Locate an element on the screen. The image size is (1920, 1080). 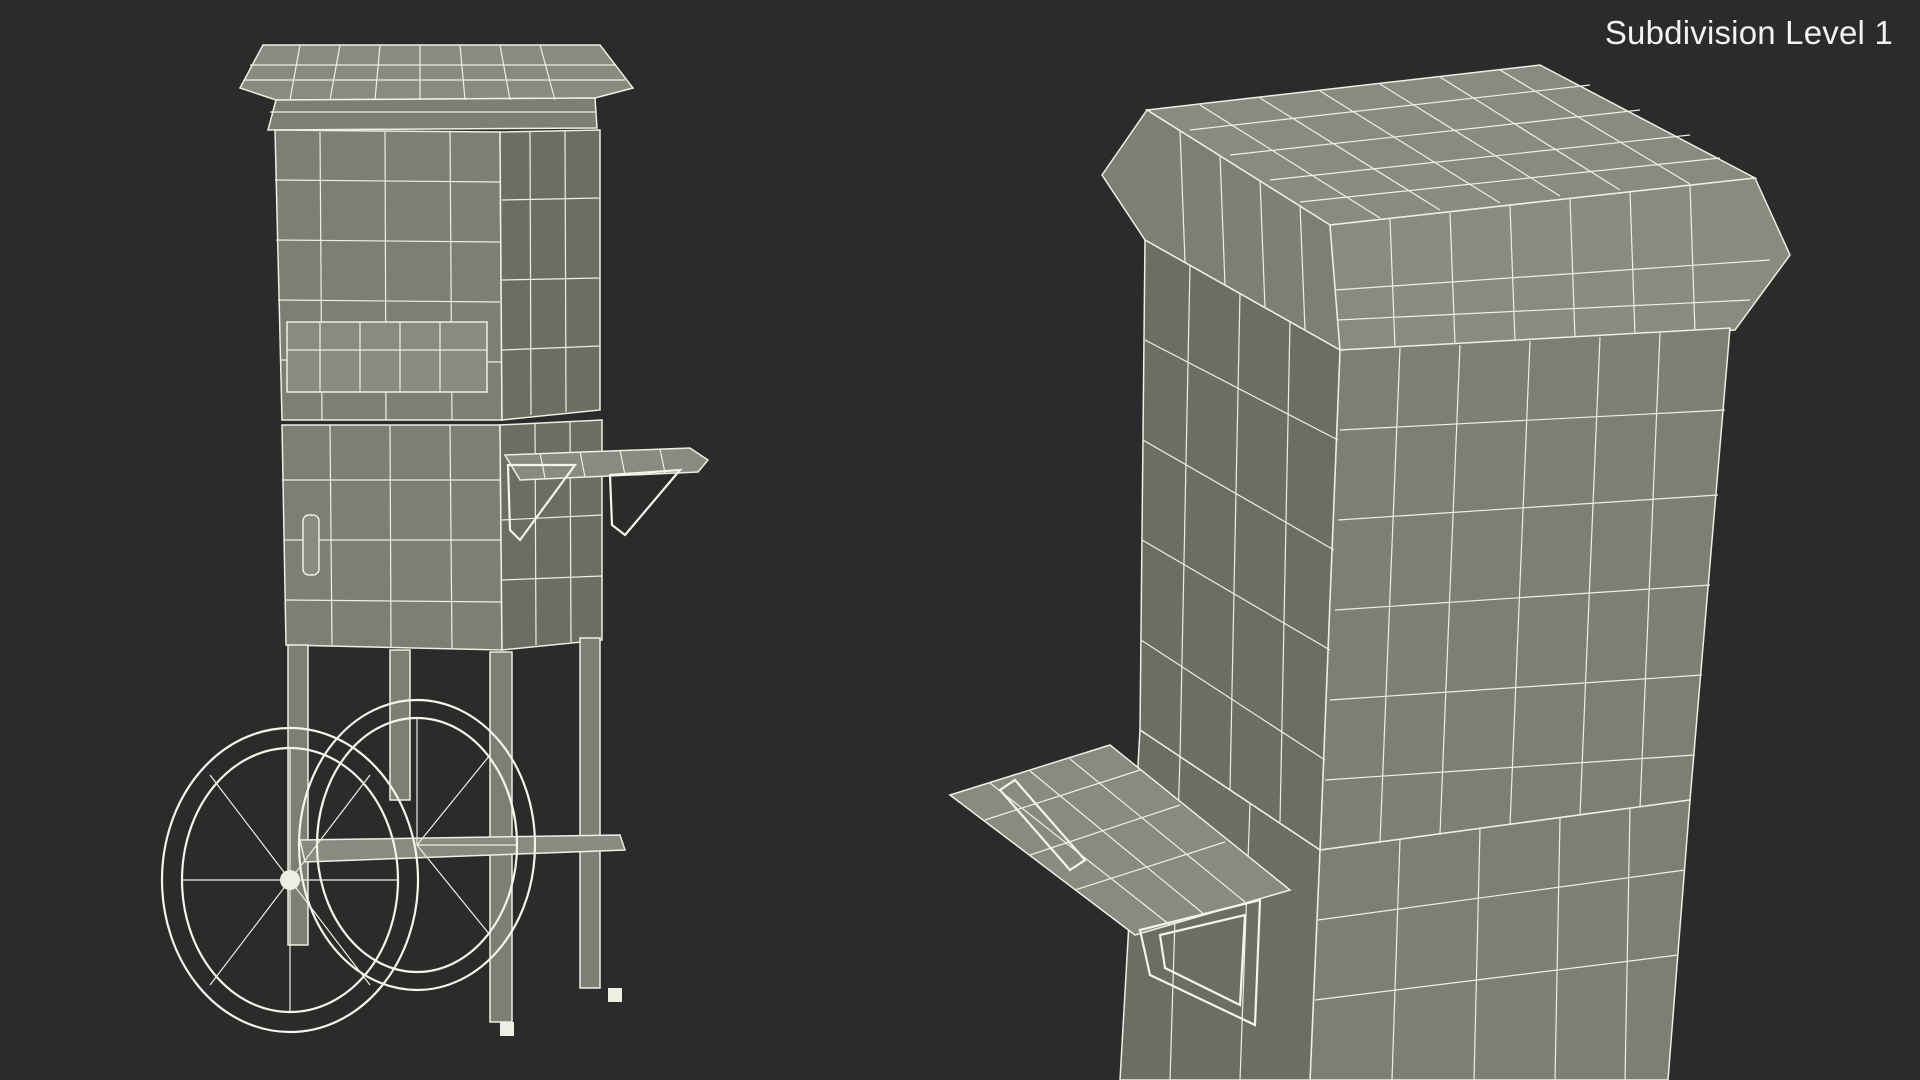
subdivision-level-label: Subdivision Level 1 is located at coordinates (1748, 32).